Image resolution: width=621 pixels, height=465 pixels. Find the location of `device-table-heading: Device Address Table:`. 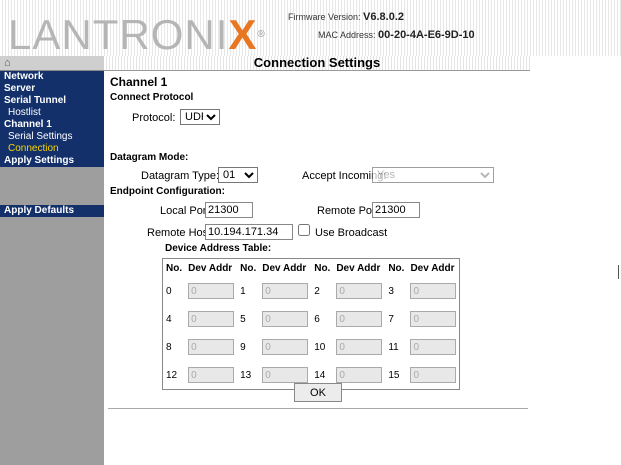

device-table-heading: Device Address Table: is located at coordinates (218, 248).